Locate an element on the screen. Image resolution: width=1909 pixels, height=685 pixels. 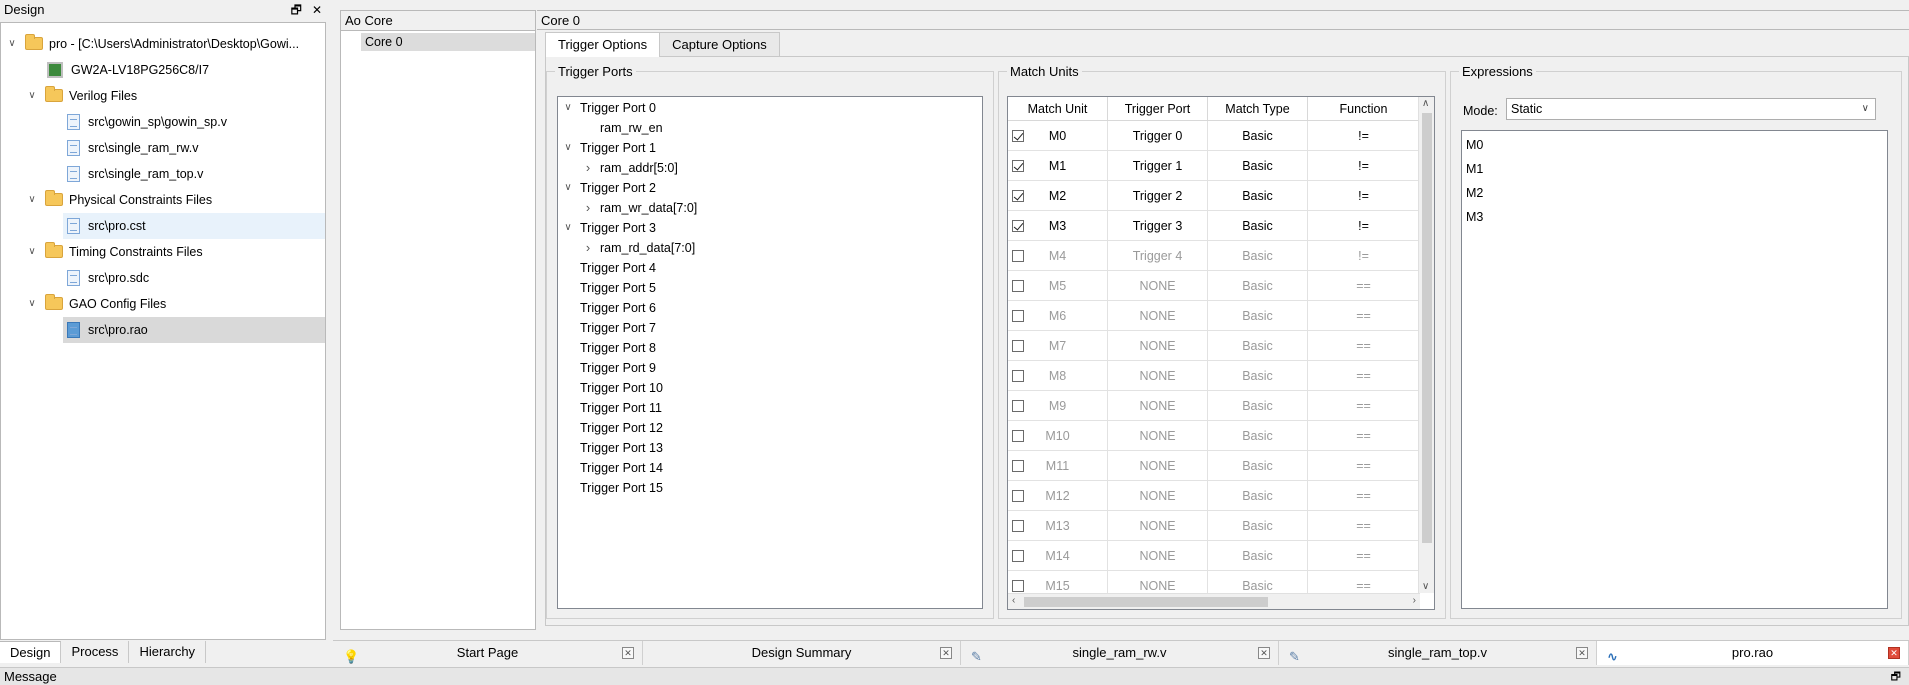
match-unit-row: M7 NONE Basic == is located at coordinates (1214, 346).